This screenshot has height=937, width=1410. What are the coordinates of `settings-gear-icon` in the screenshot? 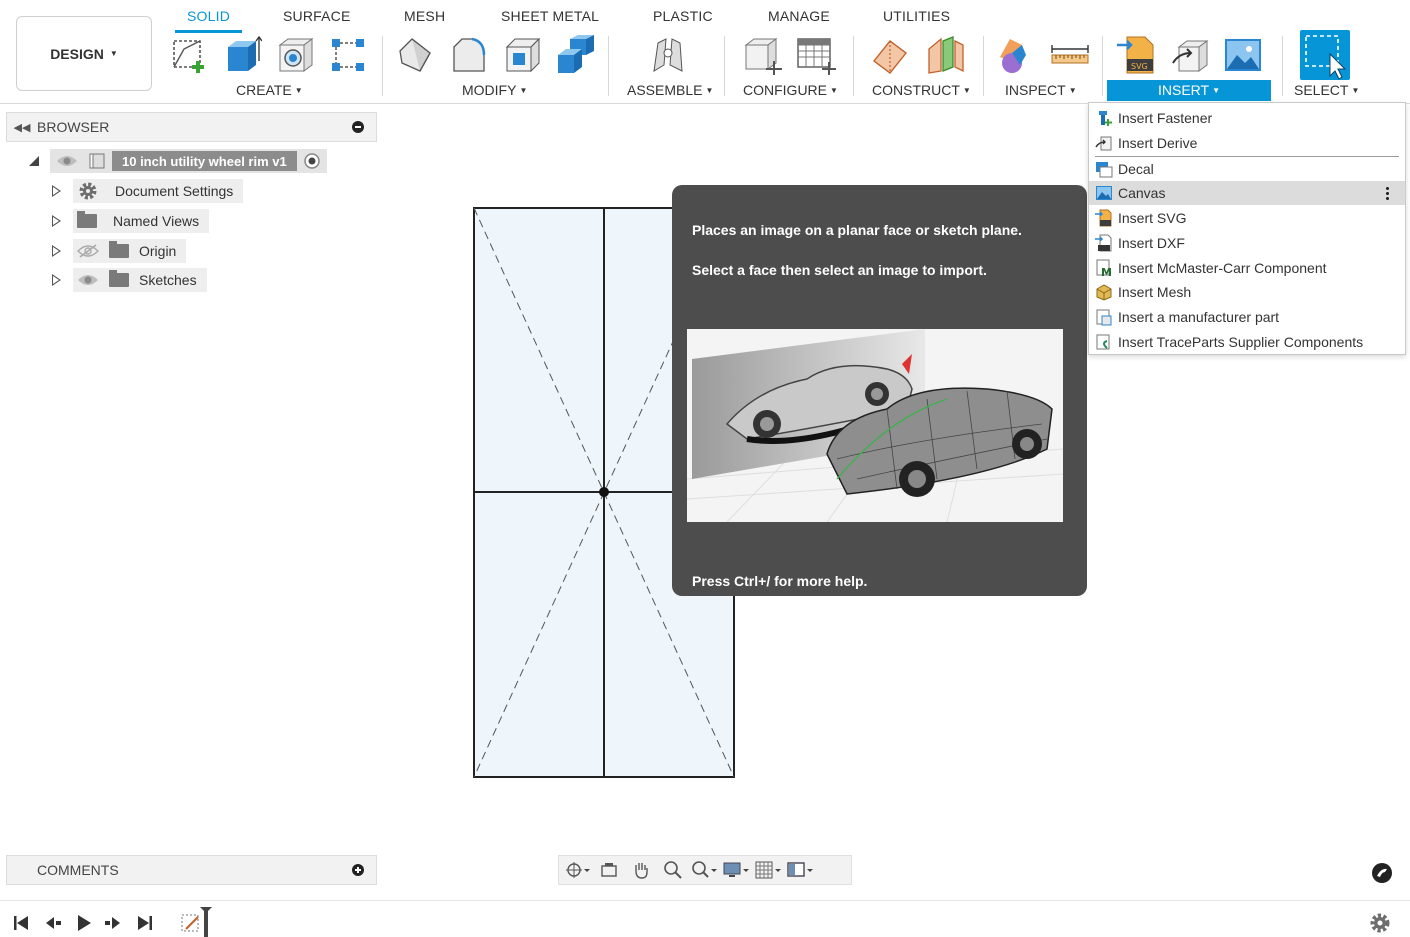 It's located at (1380, 923).